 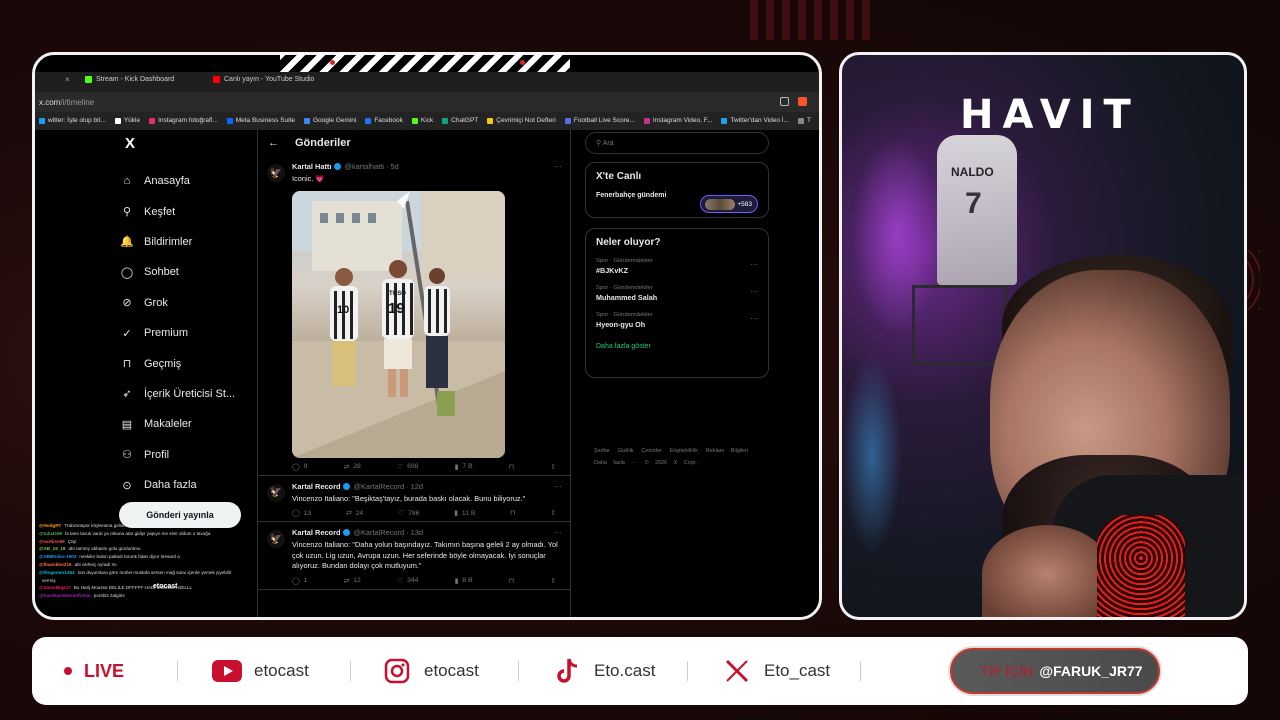 I want to click on chat-username: @ABBhobo-1903, so click(x=57, y=556).